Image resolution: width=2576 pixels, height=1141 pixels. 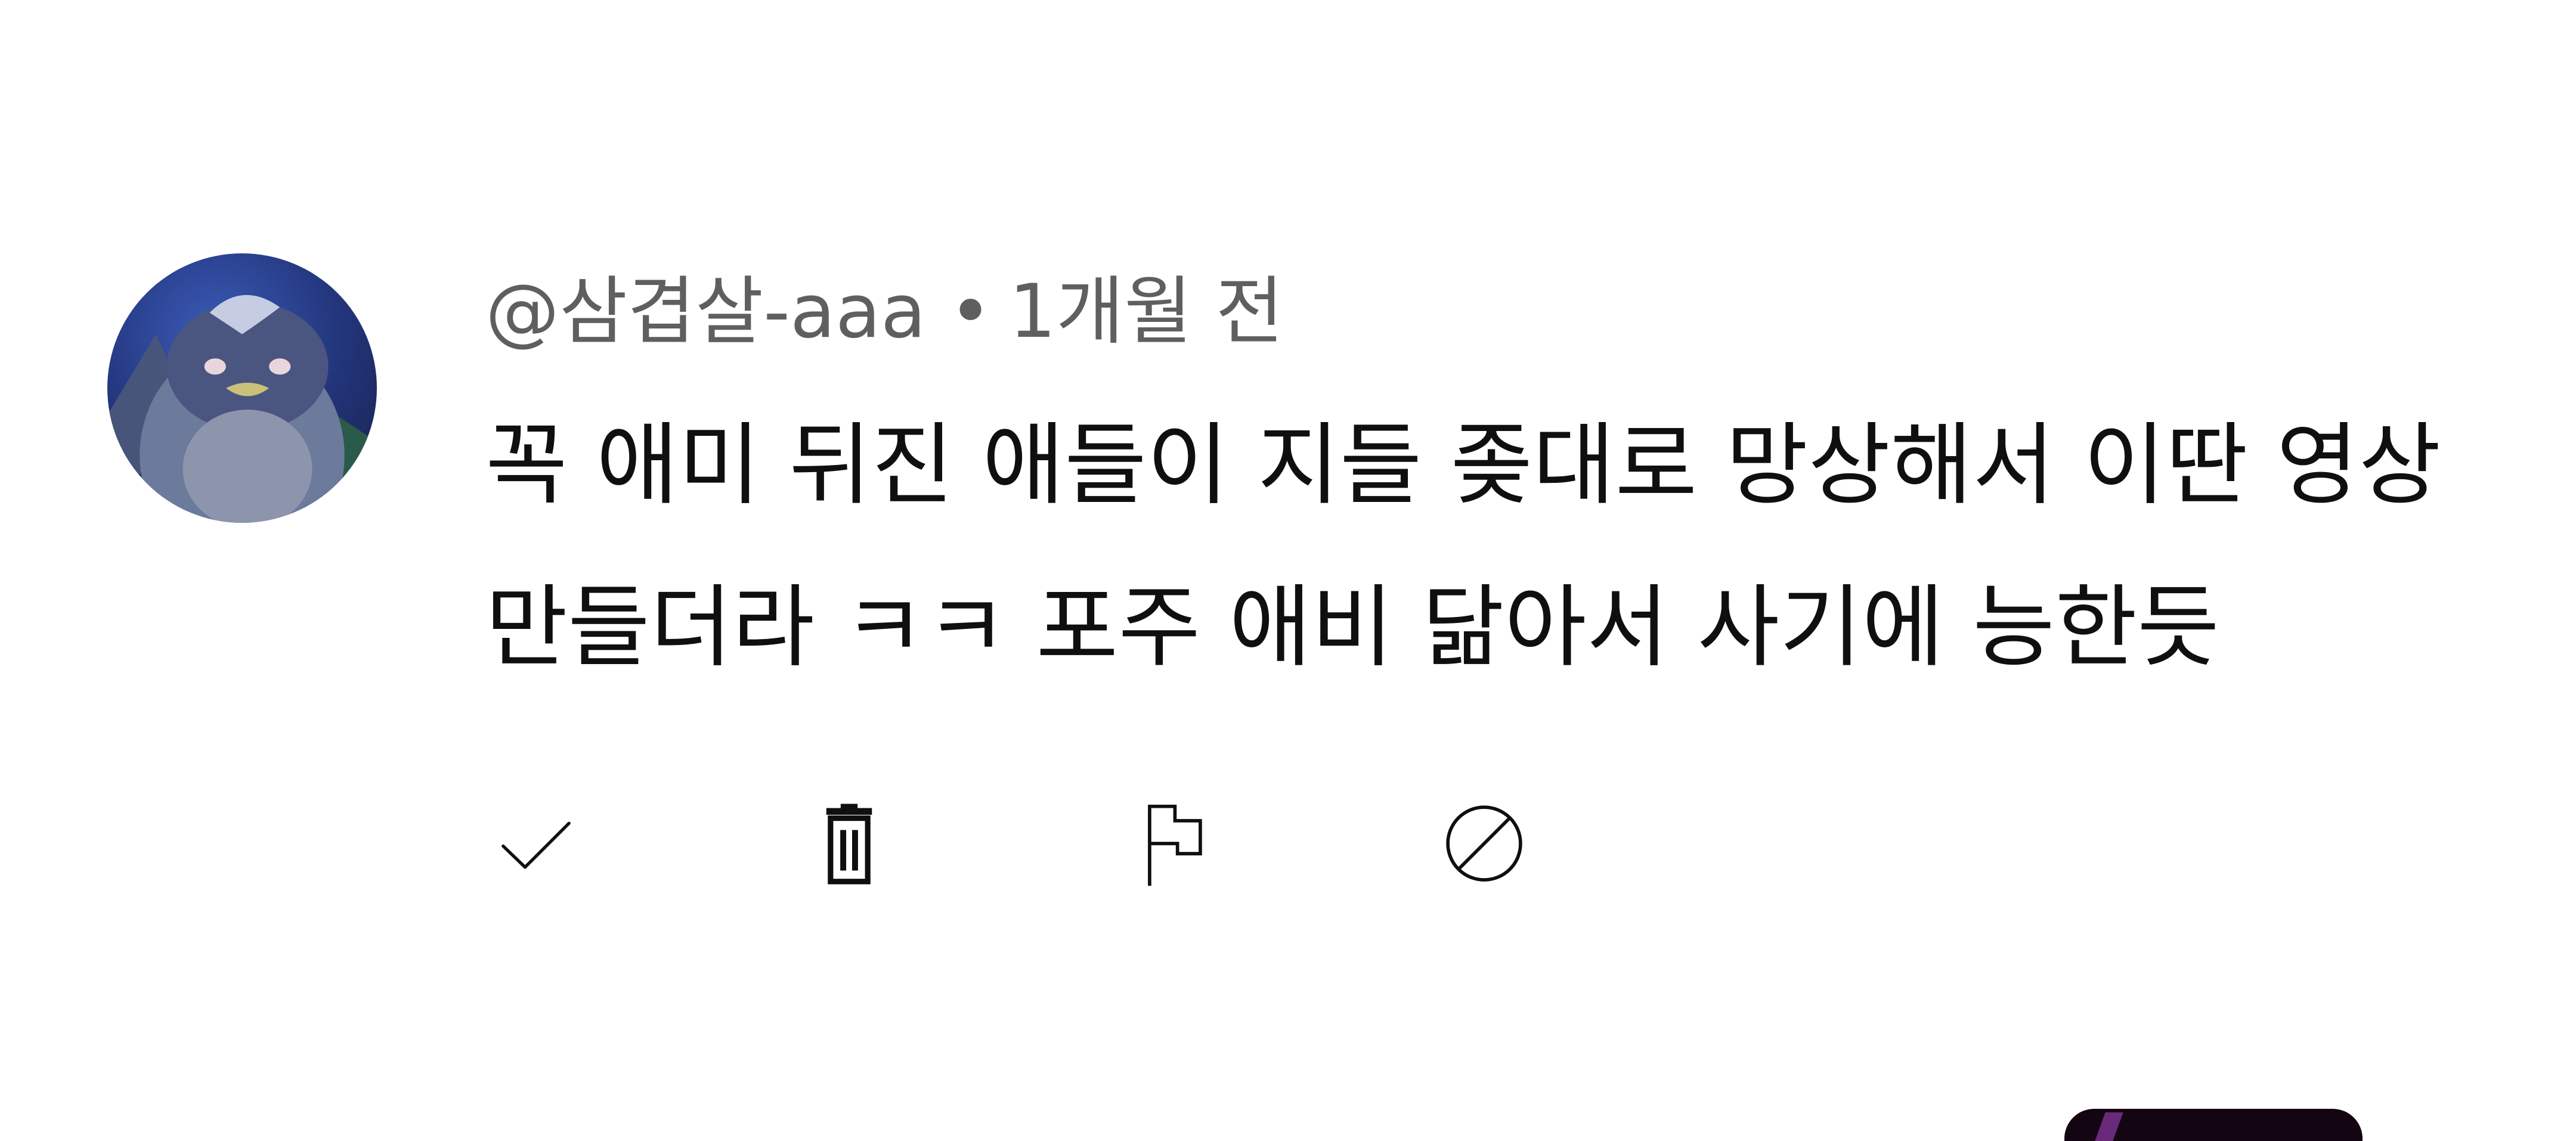 I want to click on comment-text-line: 만들더라 ㅋㅋ 포주 애비 닮아서 사기에 능한듯, so click(x=1352, y=628).